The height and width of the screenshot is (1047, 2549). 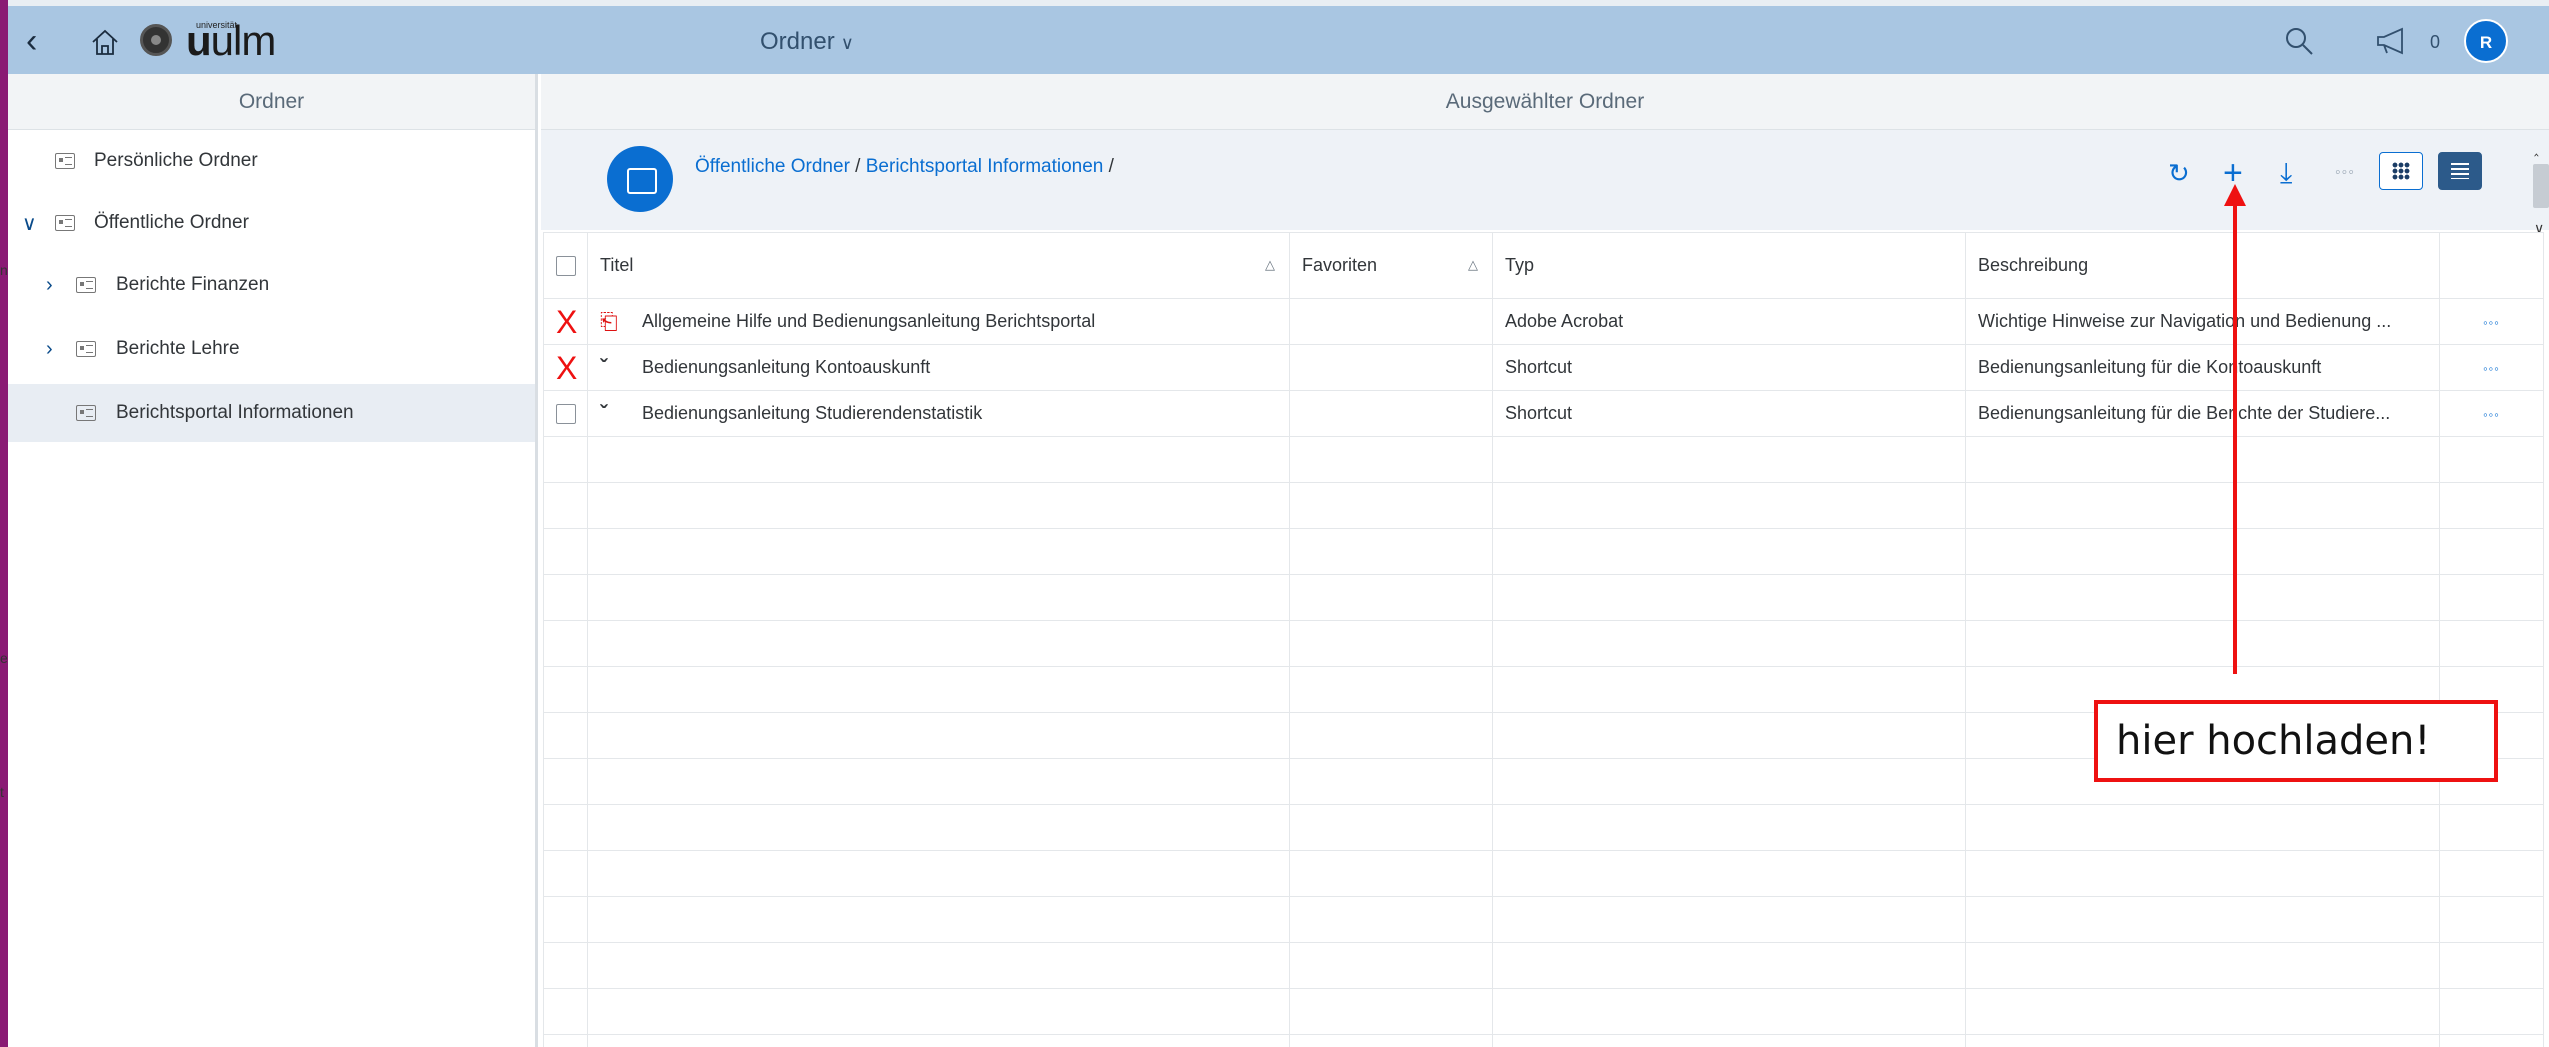 I want to click on select-all-cell, so click(x=565, y=265).